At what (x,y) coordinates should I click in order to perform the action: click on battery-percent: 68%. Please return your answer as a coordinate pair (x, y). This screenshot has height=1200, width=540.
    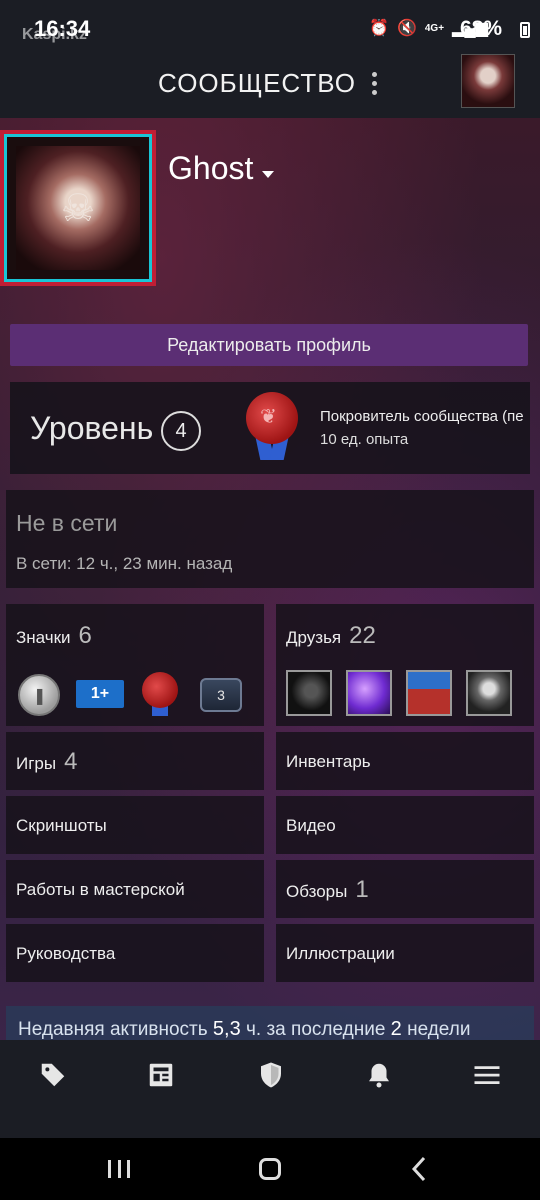
    Looking at the image, I should click on (480, 28).